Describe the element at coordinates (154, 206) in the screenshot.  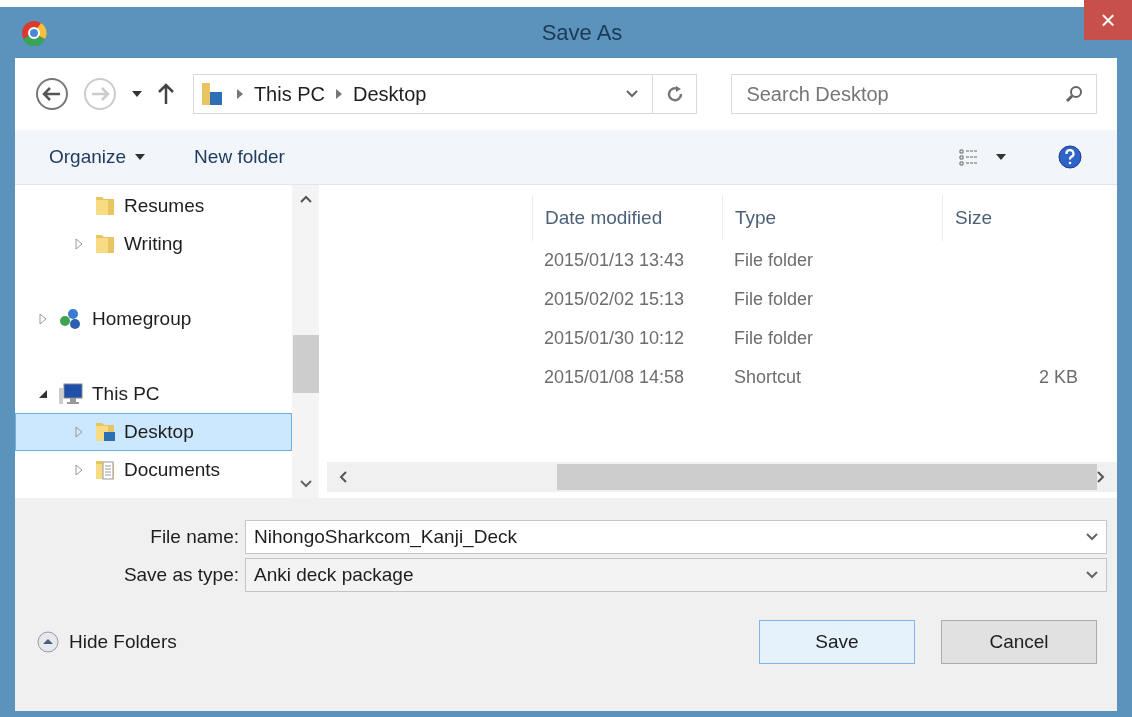
I see `tree-item: Resumes` at that location.